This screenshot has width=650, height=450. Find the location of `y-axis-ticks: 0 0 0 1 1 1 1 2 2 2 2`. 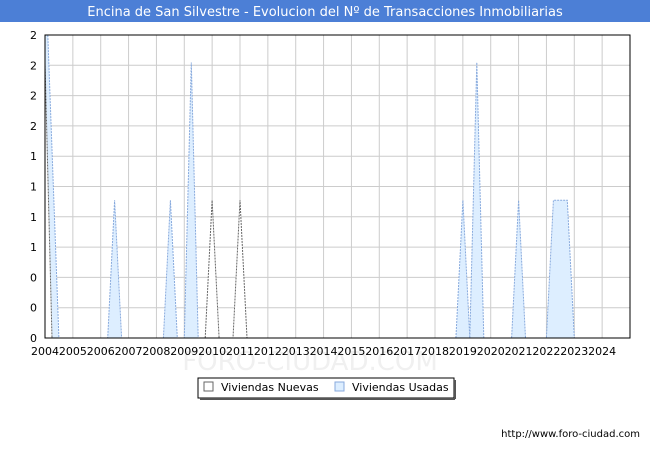

y-axis-ticks: 0 0 0 1 1 1 1 2 2 2 2 is located at coordinates (33, 187).